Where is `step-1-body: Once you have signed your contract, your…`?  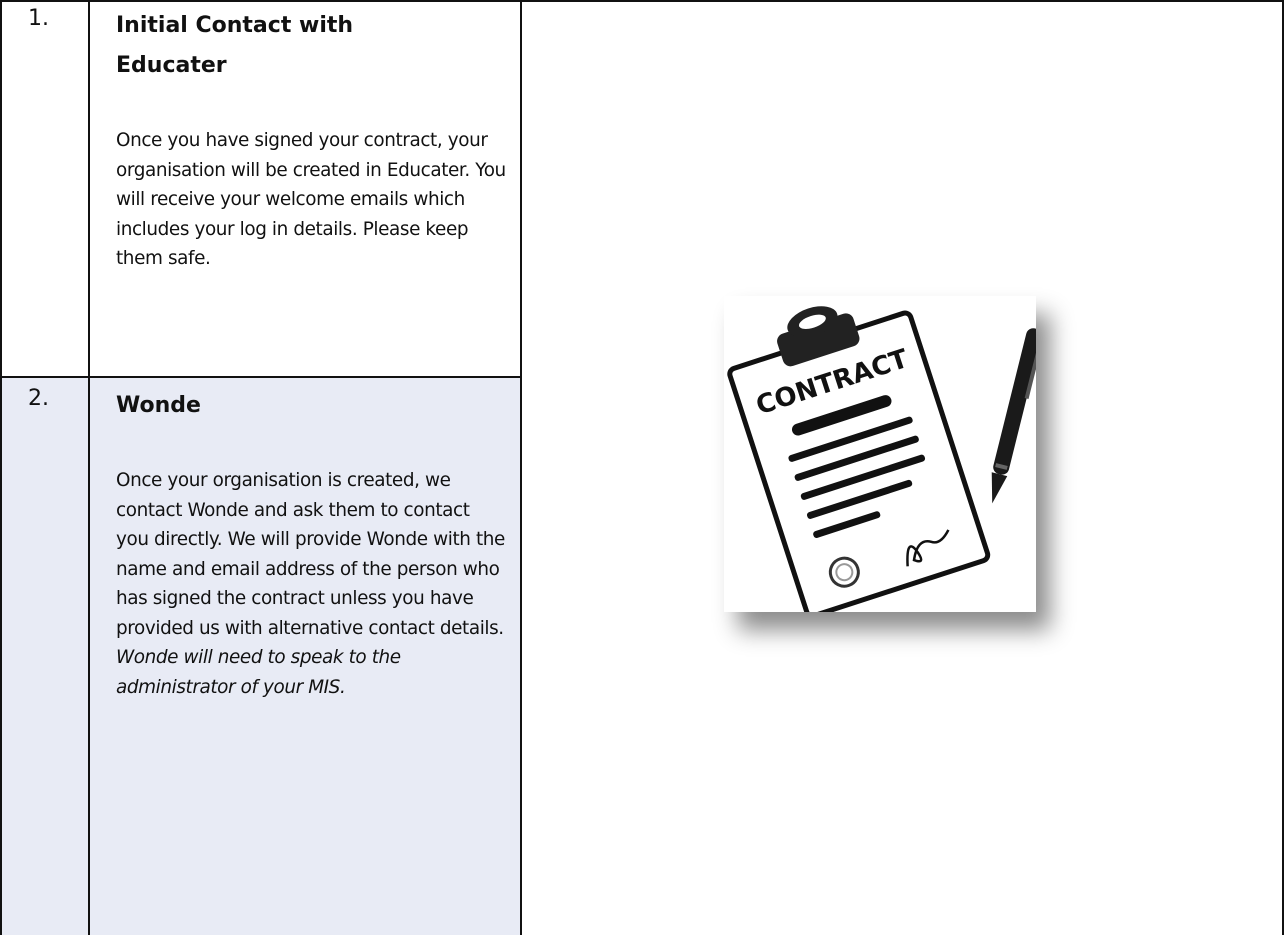 step-1-body: Once you have signed your contract, your… is located at coordinates (311, 199).